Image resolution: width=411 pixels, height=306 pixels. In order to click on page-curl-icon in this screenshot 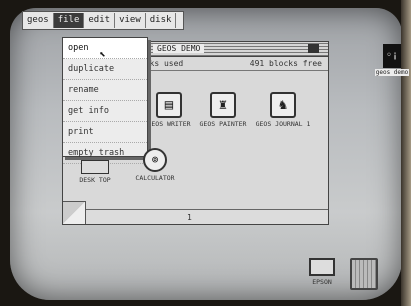, I will do `click(74, 212)`.